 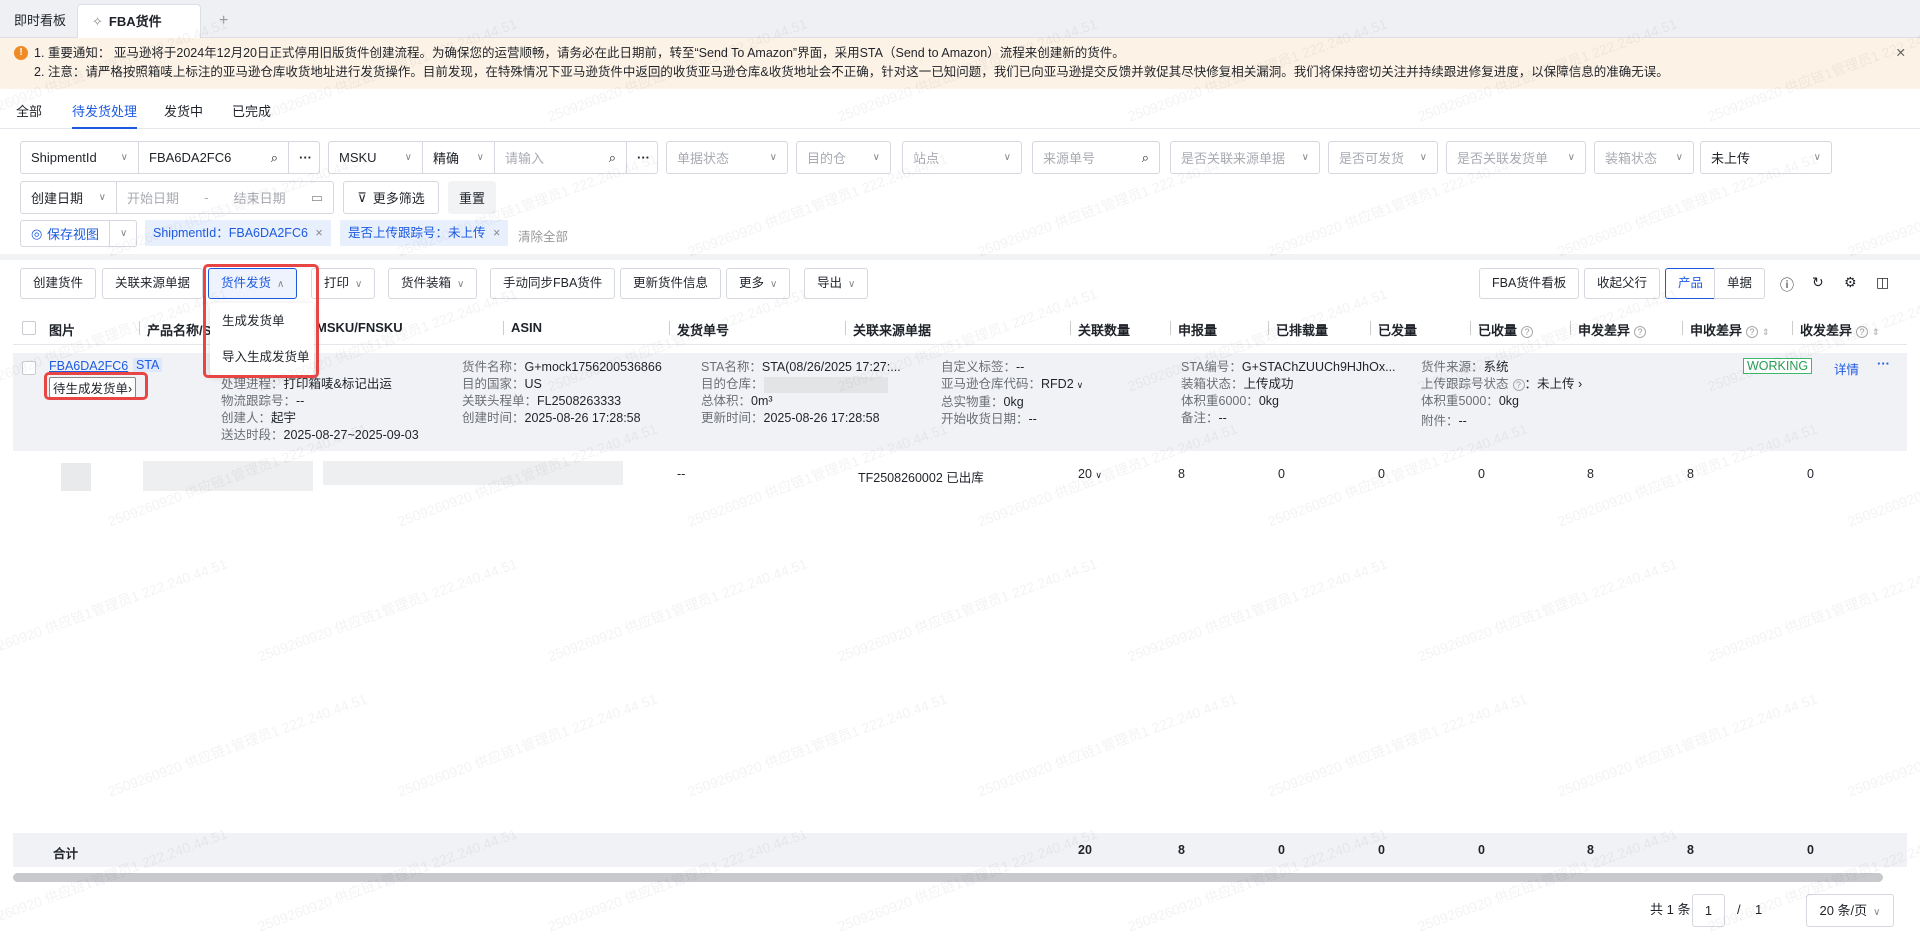 I want to click on destination-select: 目的仓 ∨, so click(x=843, y=157).